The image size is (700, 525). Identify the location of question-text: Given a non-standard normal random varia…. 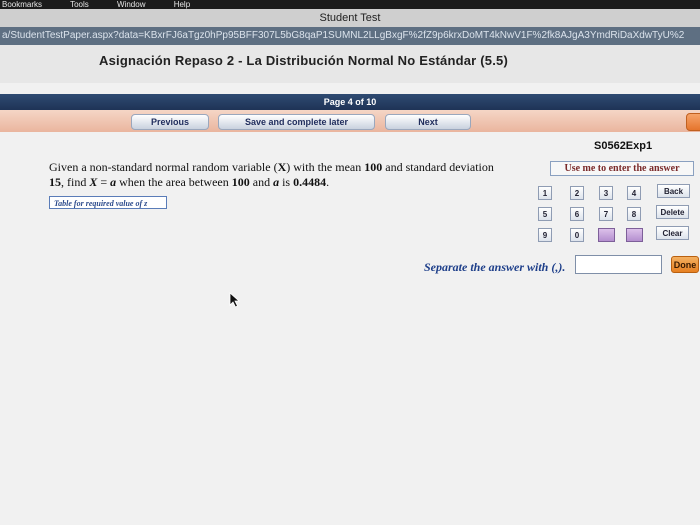
(271, 174).